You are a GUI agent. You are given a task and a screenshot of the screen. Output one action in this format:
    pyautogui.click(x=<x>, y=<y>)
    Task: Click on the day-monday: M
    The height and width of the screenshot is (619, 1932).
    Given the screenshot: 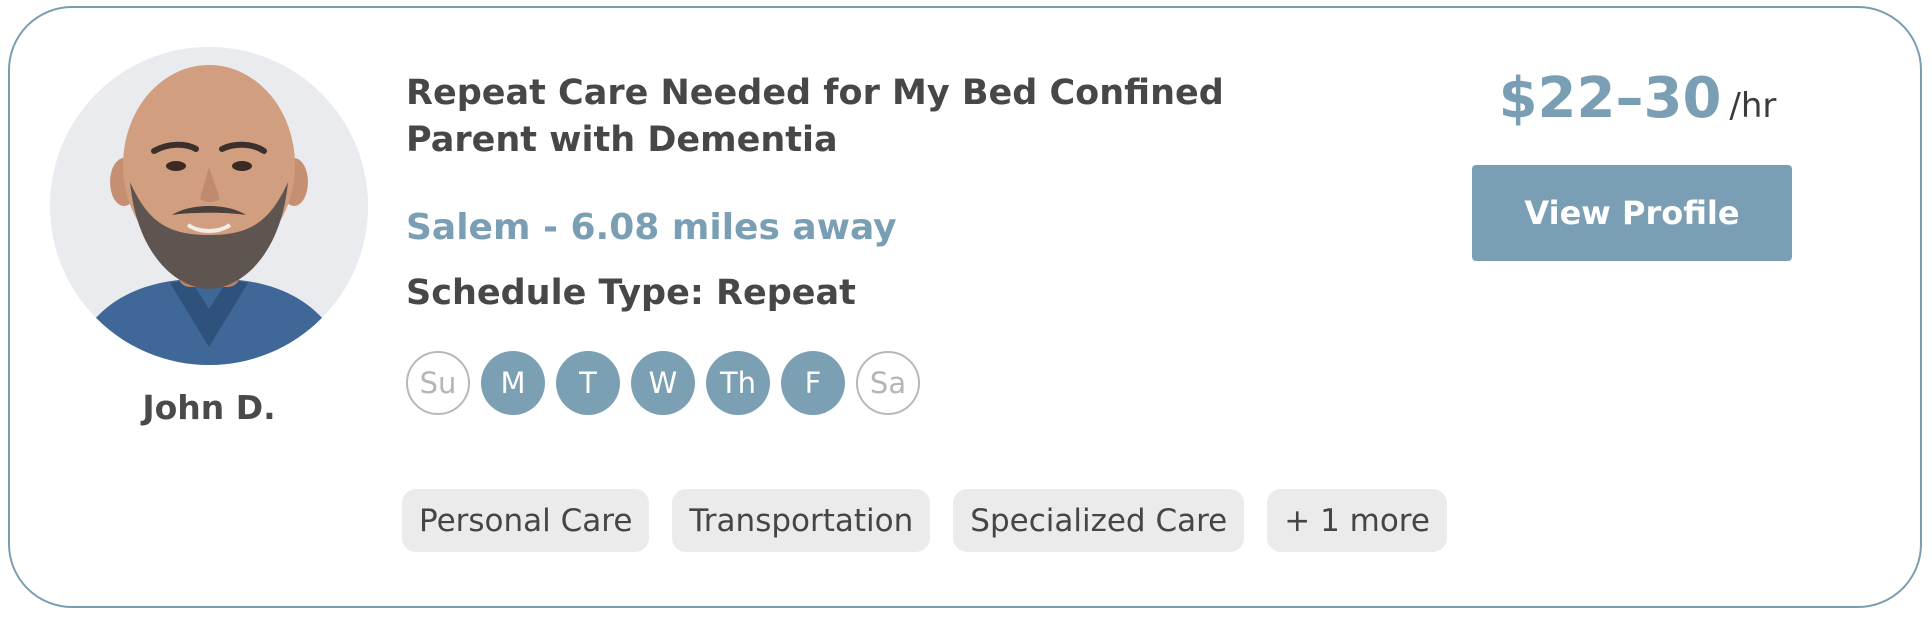 What is the action you would take?
    pyautogui.click(x=513, y=383)
    